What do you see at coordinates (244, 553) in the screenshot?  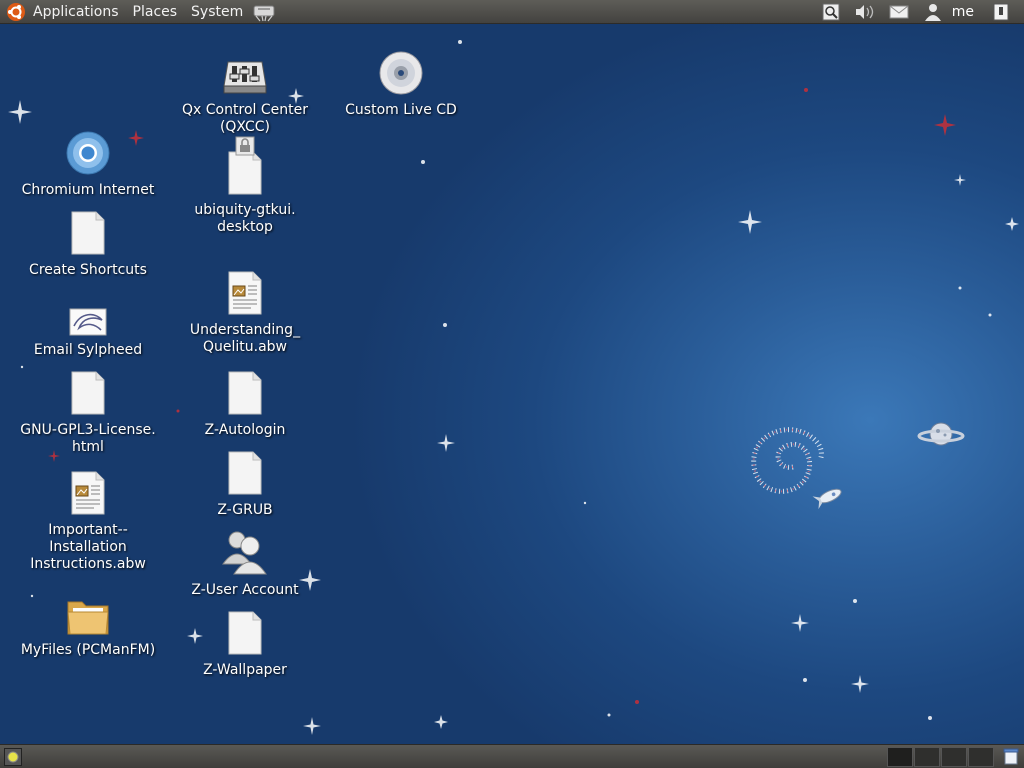 I see `users-icon` at bounding box center [244, 553].